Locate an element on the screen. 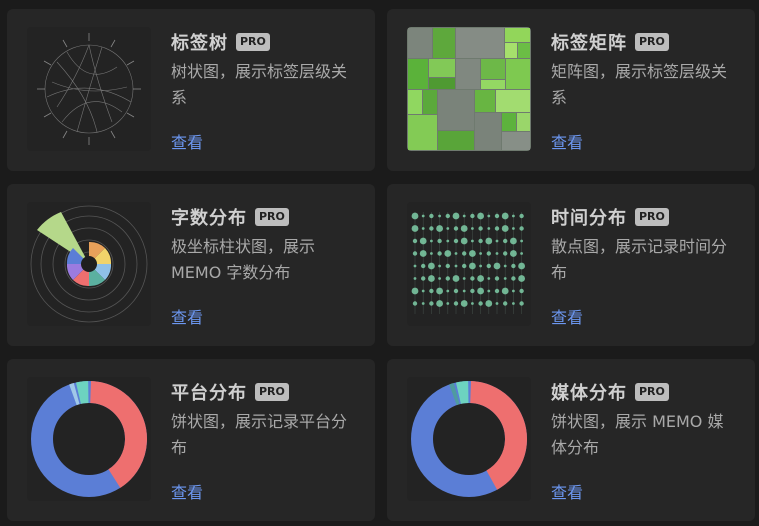 The height and width of the screenshot is (526, 759). card-media-distribution: 媒体分布 PRO 饼状图，展示 MEMO 媒体分布 查看 is located at coordinates (571, 440).